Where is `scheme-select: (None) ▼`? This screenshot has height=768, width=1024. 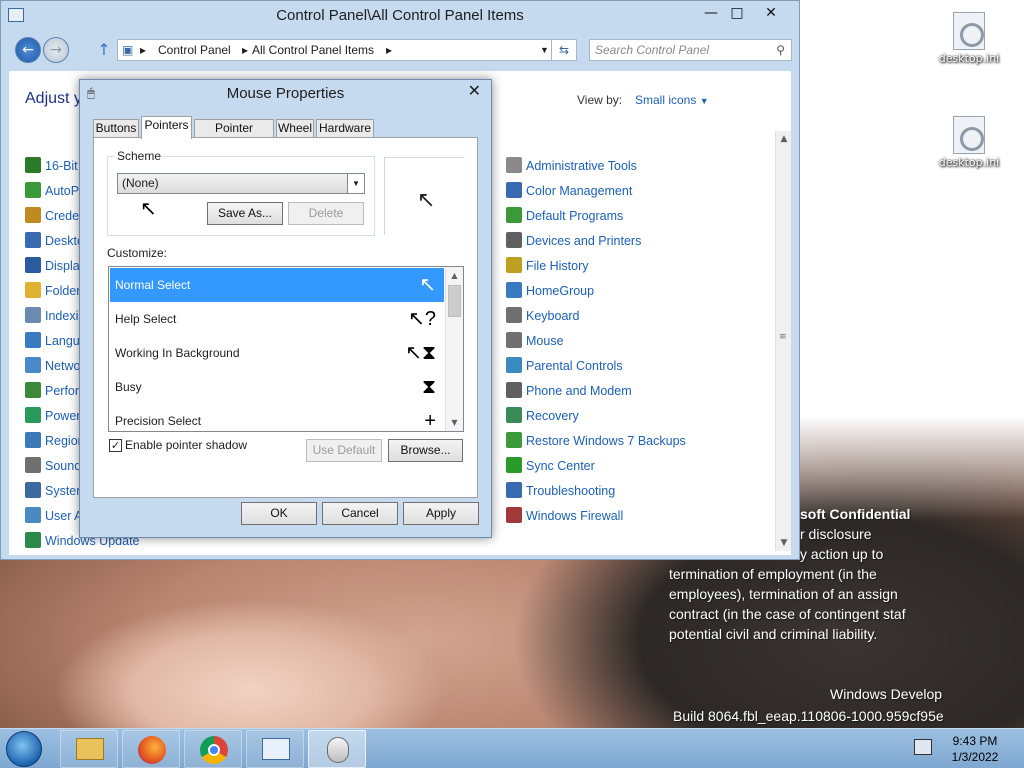 scheme-select: (None) ▼ is located at coordinates (241, 183).